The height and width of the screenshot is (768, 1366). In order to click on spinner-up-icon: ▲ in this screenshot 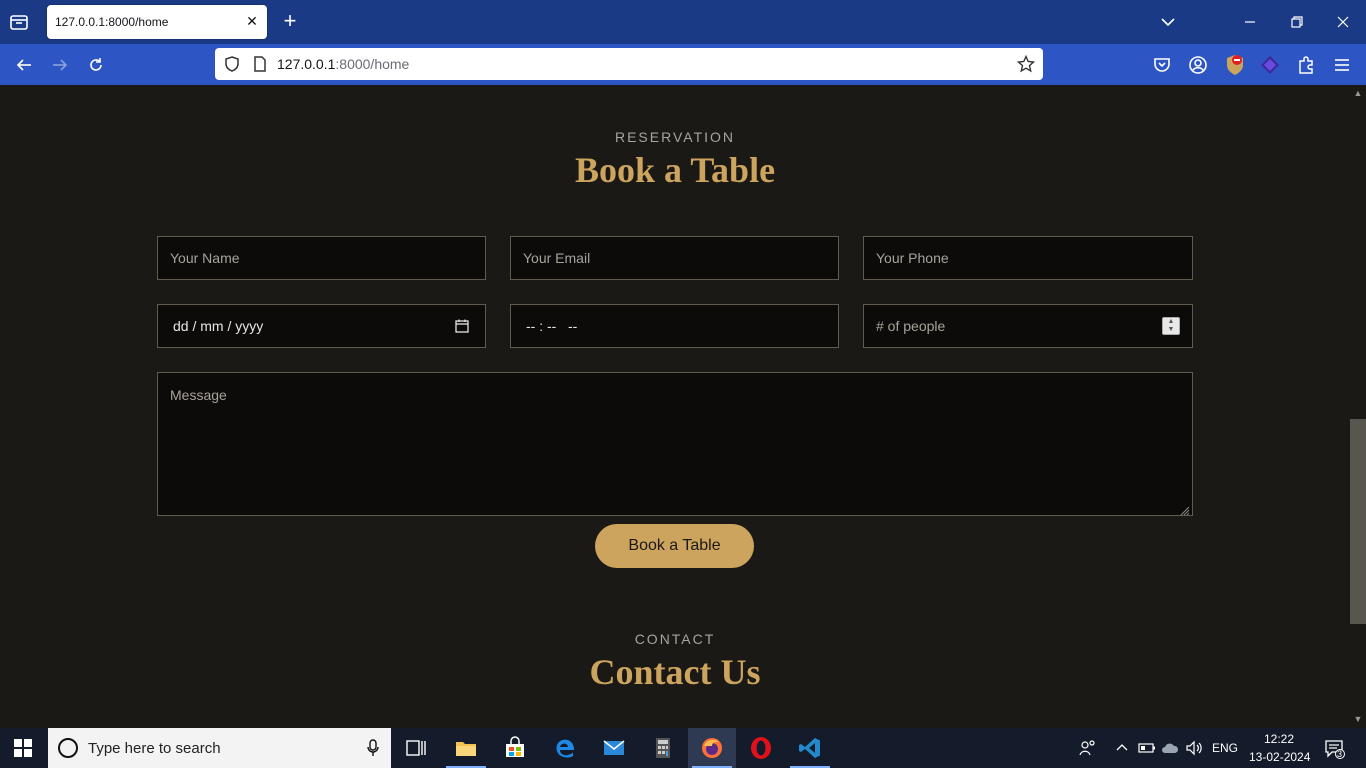, I will do `click(1171, 322)`.